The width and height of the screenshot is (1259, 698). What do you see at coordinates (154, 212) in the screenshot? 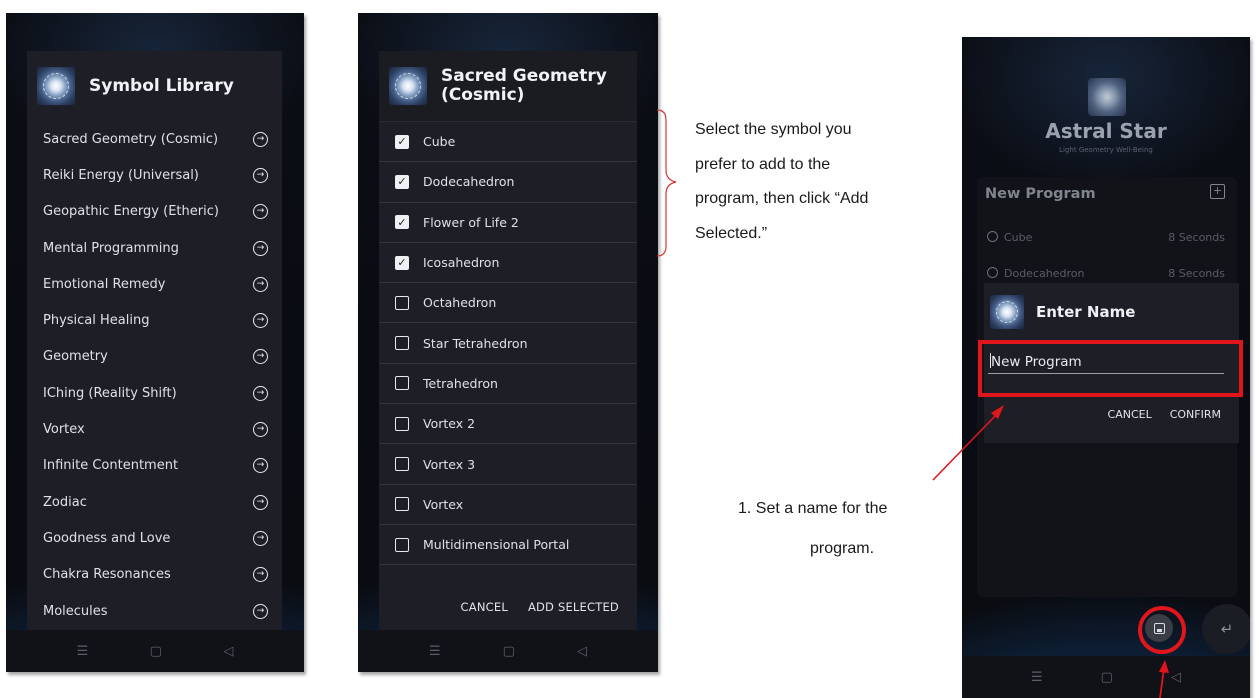
I see `symbol-category-item: Geopathic Energy (Etheric) →` at bounding box center [154, 212].